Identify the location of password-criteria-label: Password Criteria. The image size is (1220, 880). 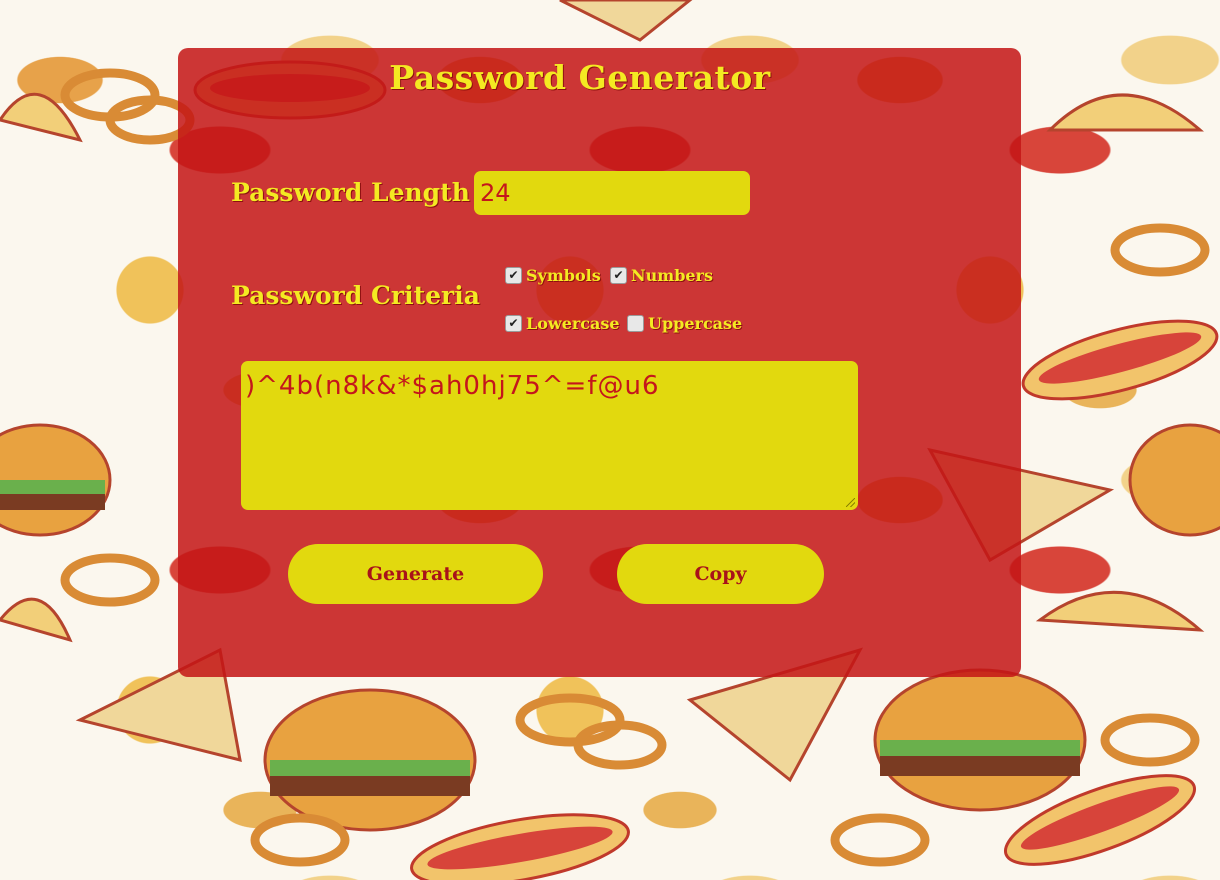
(355, 295).